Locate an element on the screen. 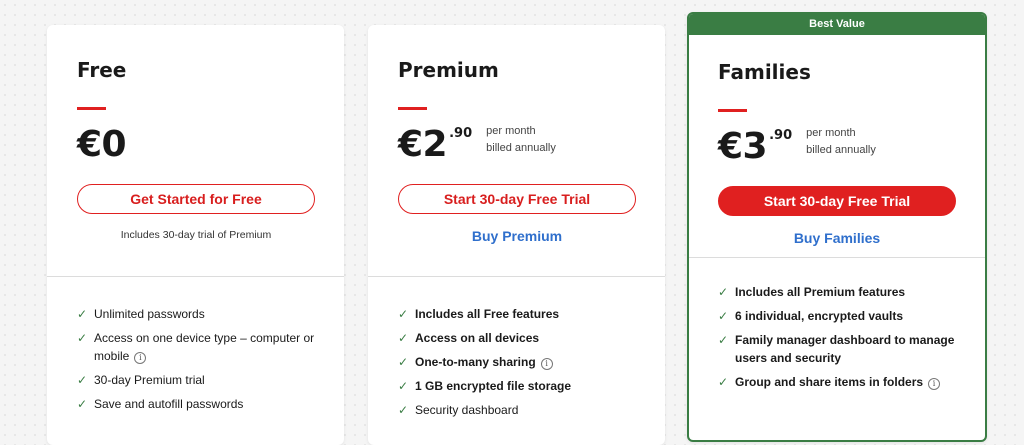  feature-item: ✓ Group and share items in folders i is located at coordinates (841, 382).